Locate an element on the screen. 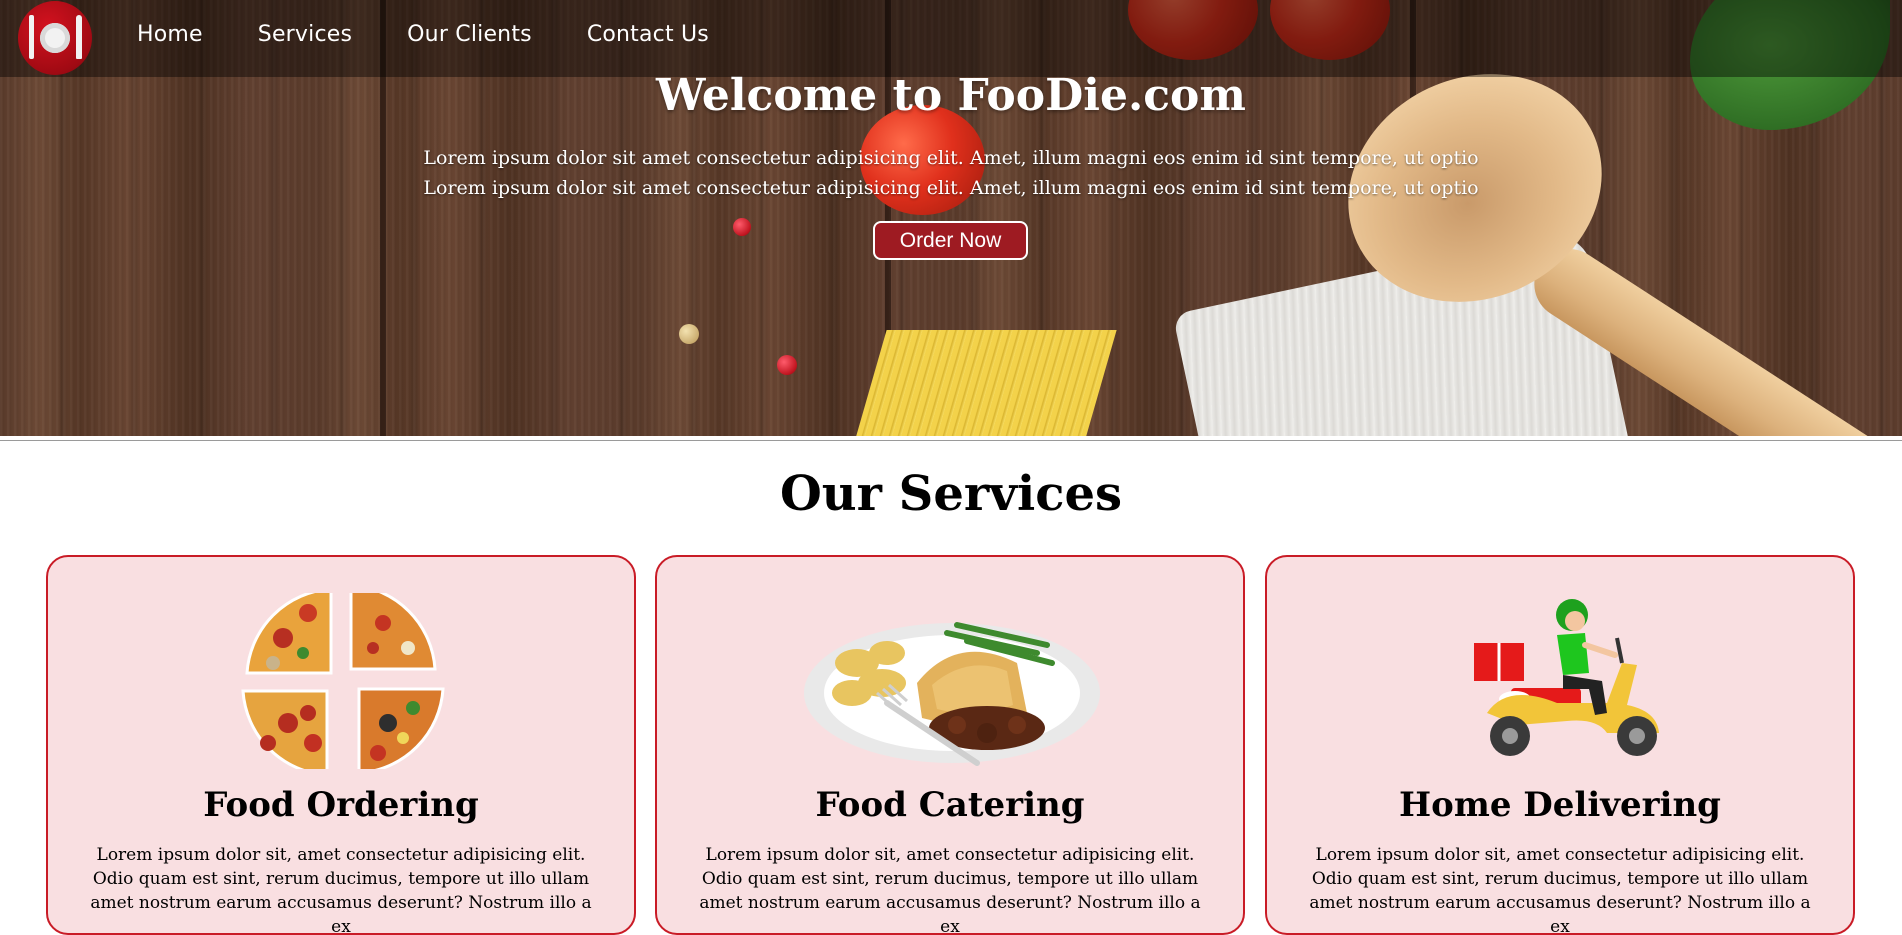 This screenshot has height=935, width=1902. card-title: Food Catering is located at coordinates (950, 805).